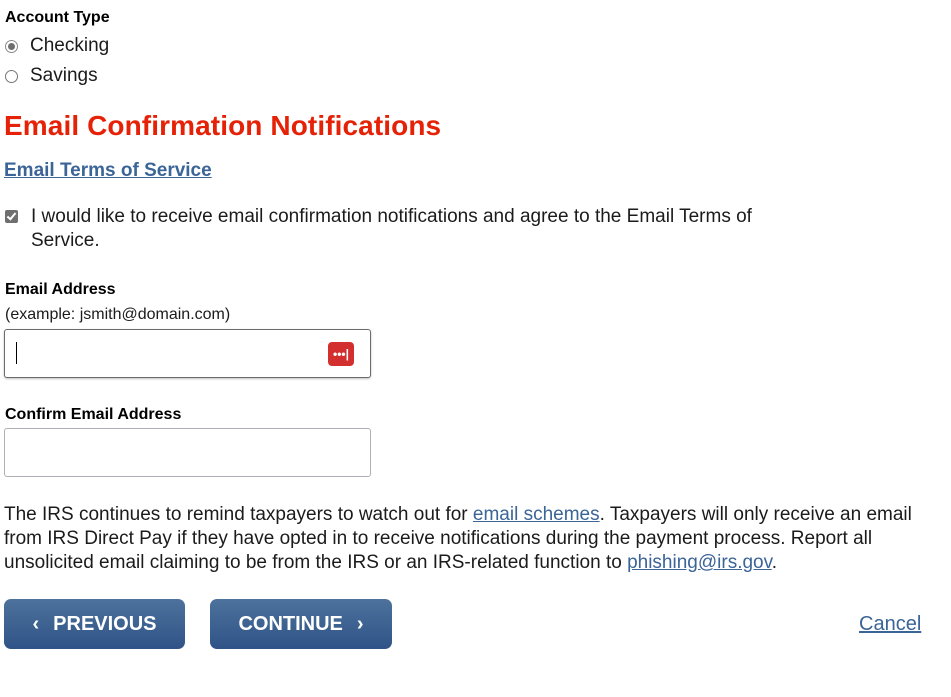 The image size is (951, 697). I want to click on notice-text-3: ., so click(774, 562).